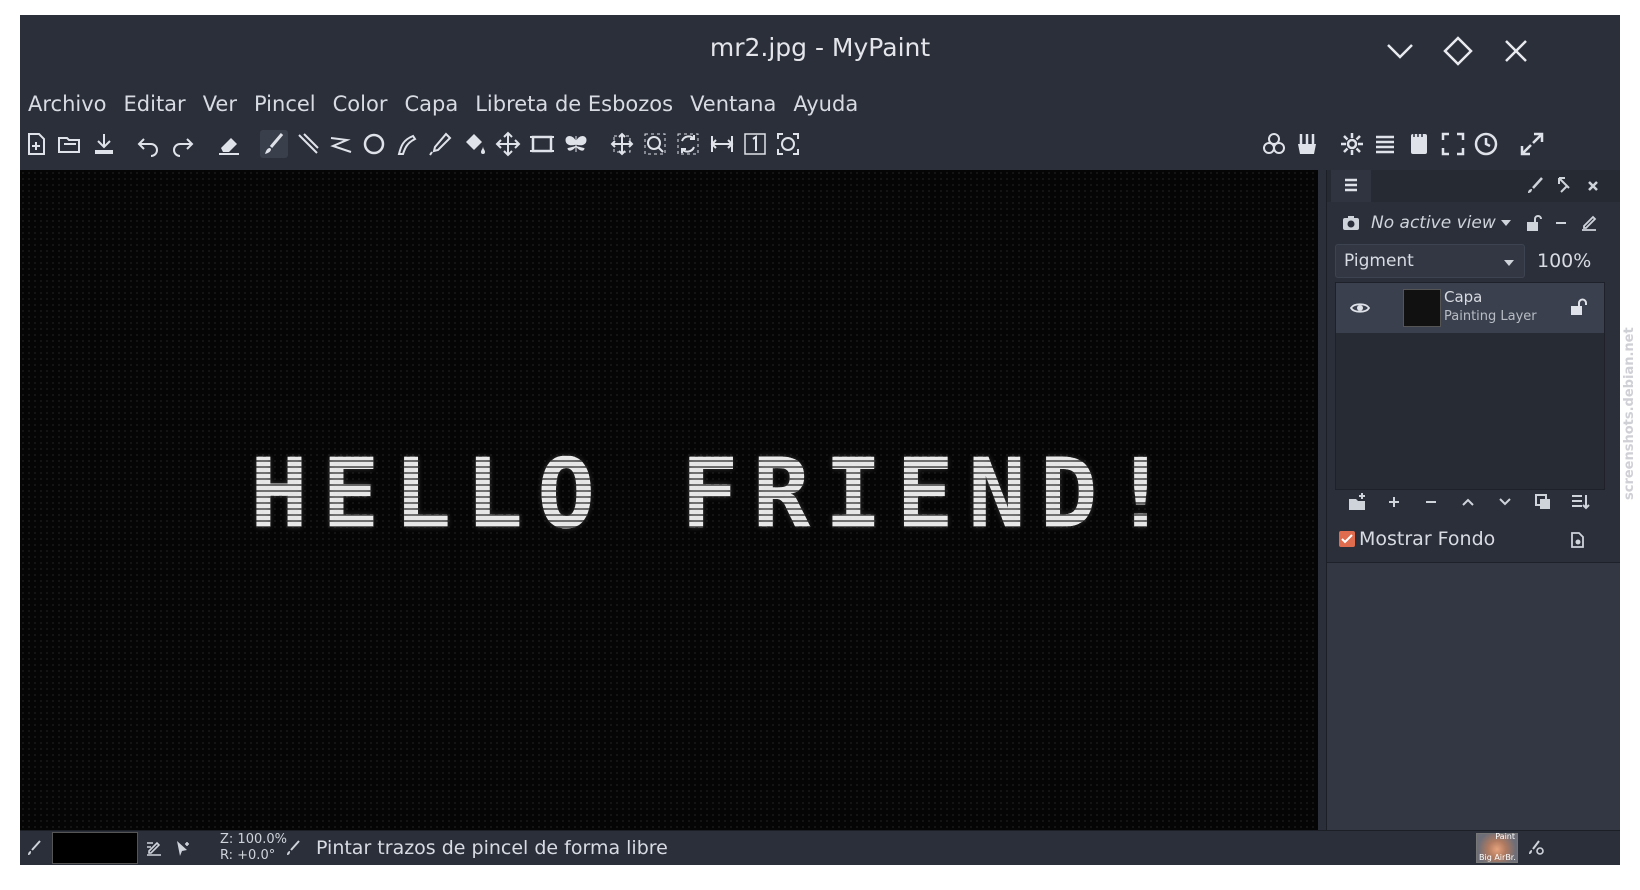 The width and height of the screenshot is (1640, 890). What do you see at coordinates (574, 104) in the screenshot?
I see `menu-libreta: Libreta de Esbozos` at bounding box center [574, 104].